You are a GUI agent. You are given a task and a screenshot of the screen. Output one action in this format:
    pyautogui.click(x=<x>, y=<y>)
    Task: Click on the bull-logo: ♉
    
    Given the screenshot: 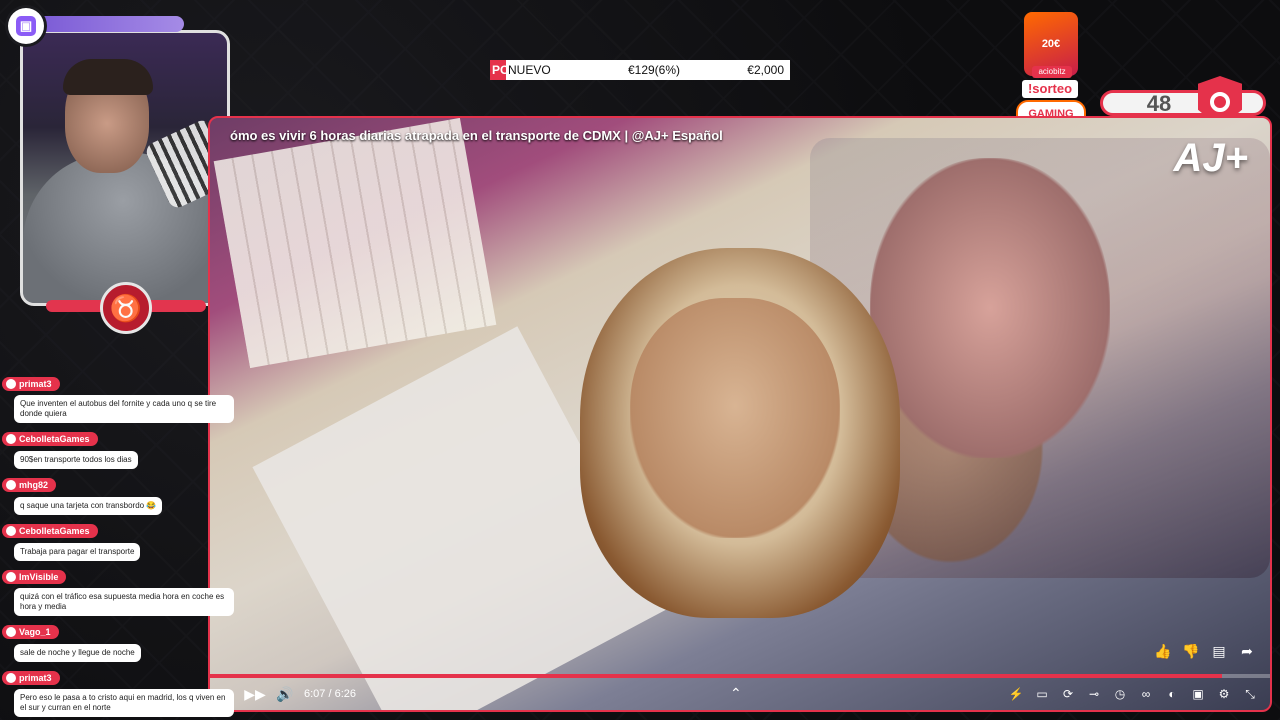 What is the action you would take?
    pyautogui.click(x=126, y=308)
    